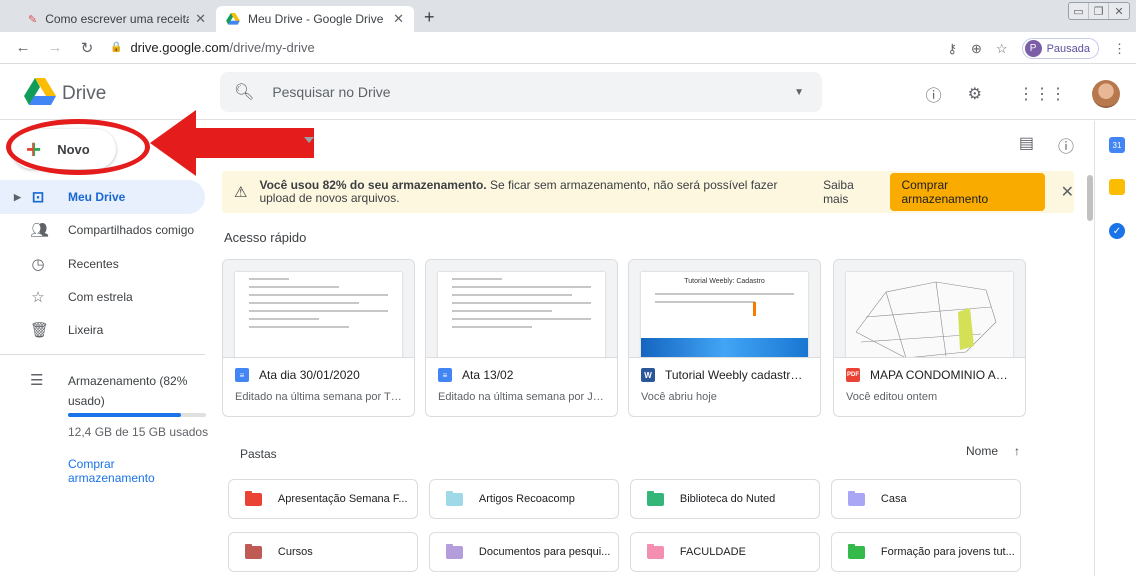  What do you see at coordinates (241, 192) in the screenshot?
I see `warning-icon: ⚠` at bounding box center [241, 192].